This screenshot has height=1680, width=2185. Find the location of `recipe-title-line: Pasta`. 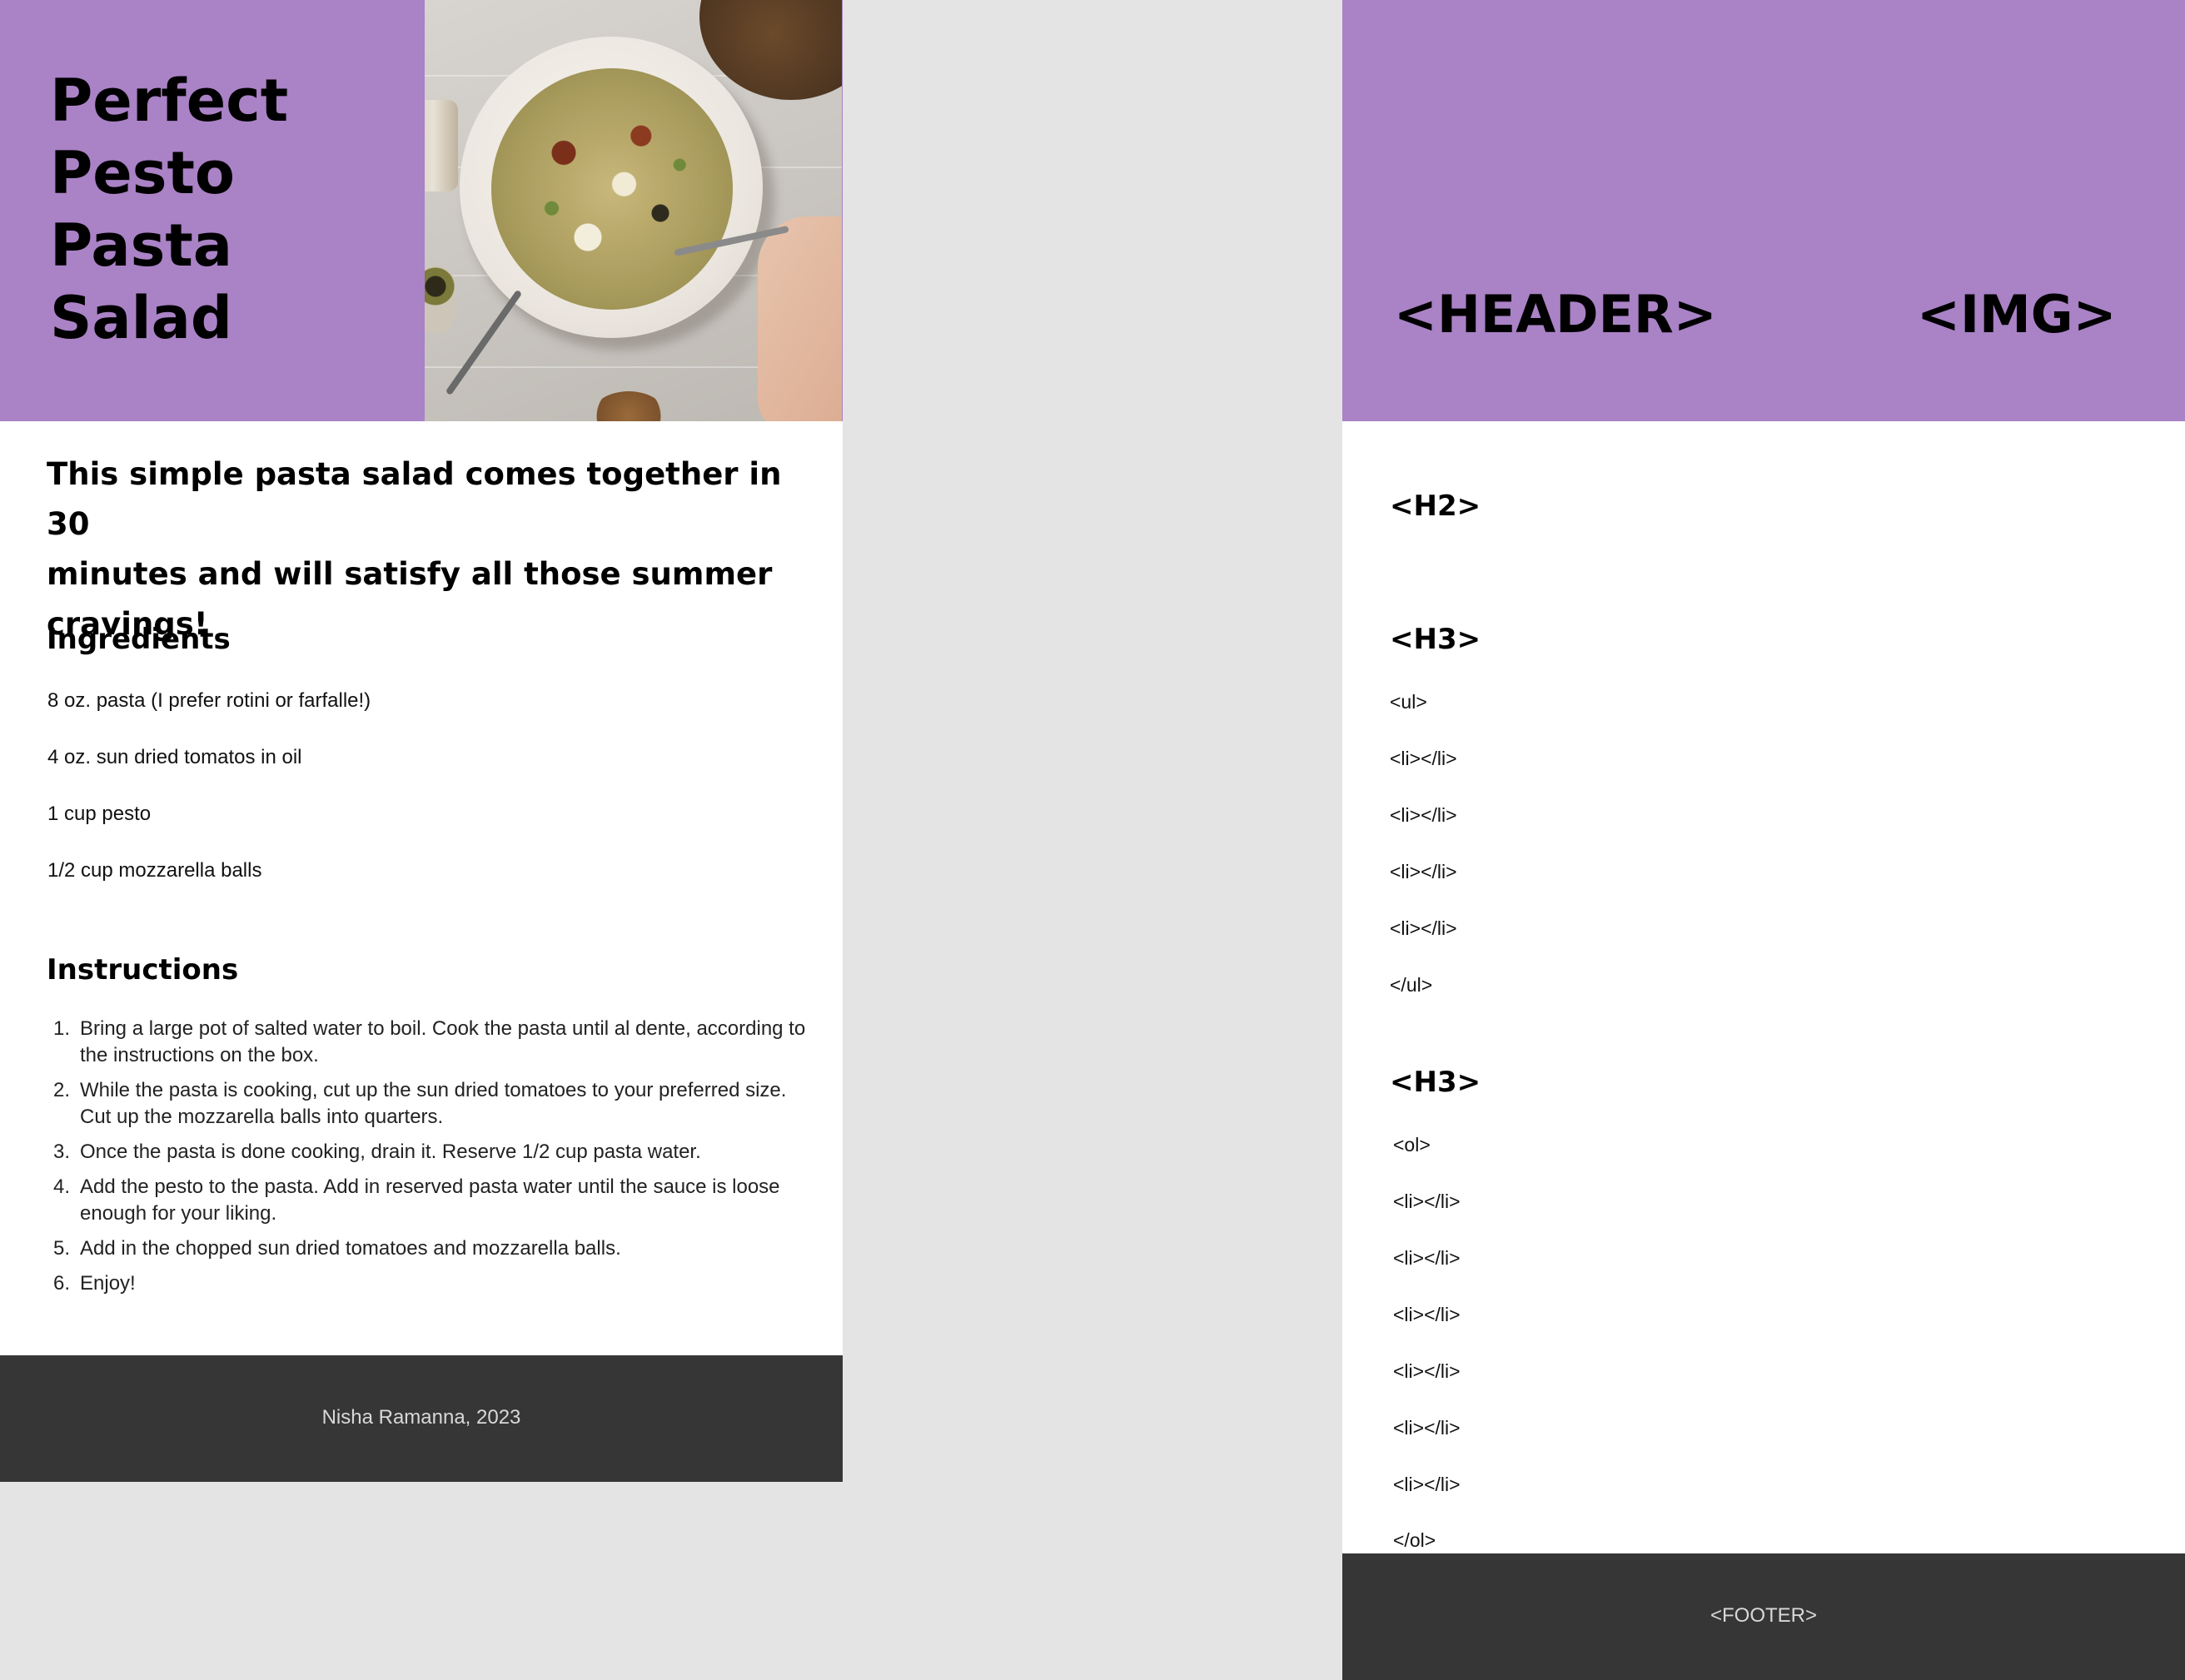

recipe-title-line: Pasta is located at coordinates (141, 245).